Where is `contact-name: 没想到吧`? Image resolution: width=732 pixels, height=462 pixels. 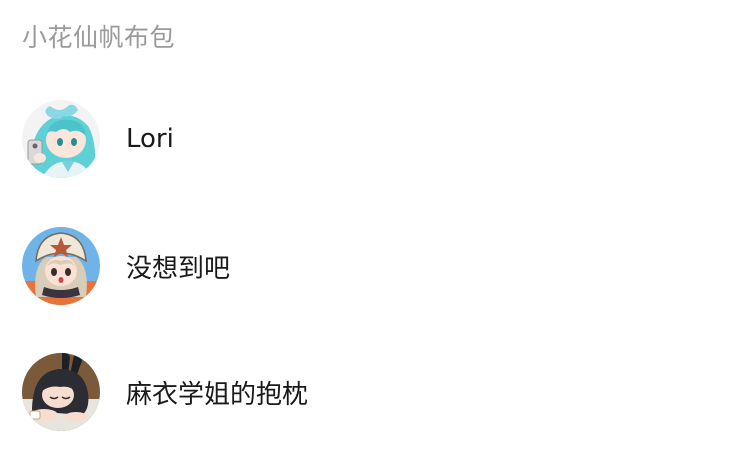
contact-name: 没想到吧 is located at coordinates (178, 268).